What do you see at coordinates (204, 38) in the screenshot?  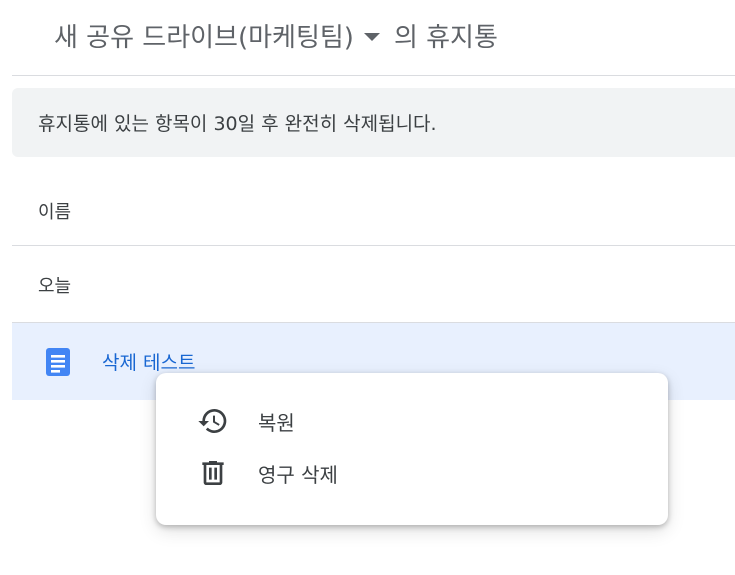 I see `shared-drive-name: 새 공유 드라이브(마케팅팀)` at bounding box center [204, 38].